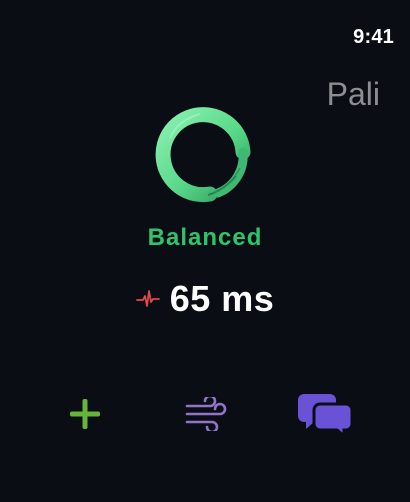 The height and width of the screenshot is (502, 410). What do you see at coordinates (353, 94) in the screenshot?
I see `app-title: Pali` at bounding box center [353, 94].